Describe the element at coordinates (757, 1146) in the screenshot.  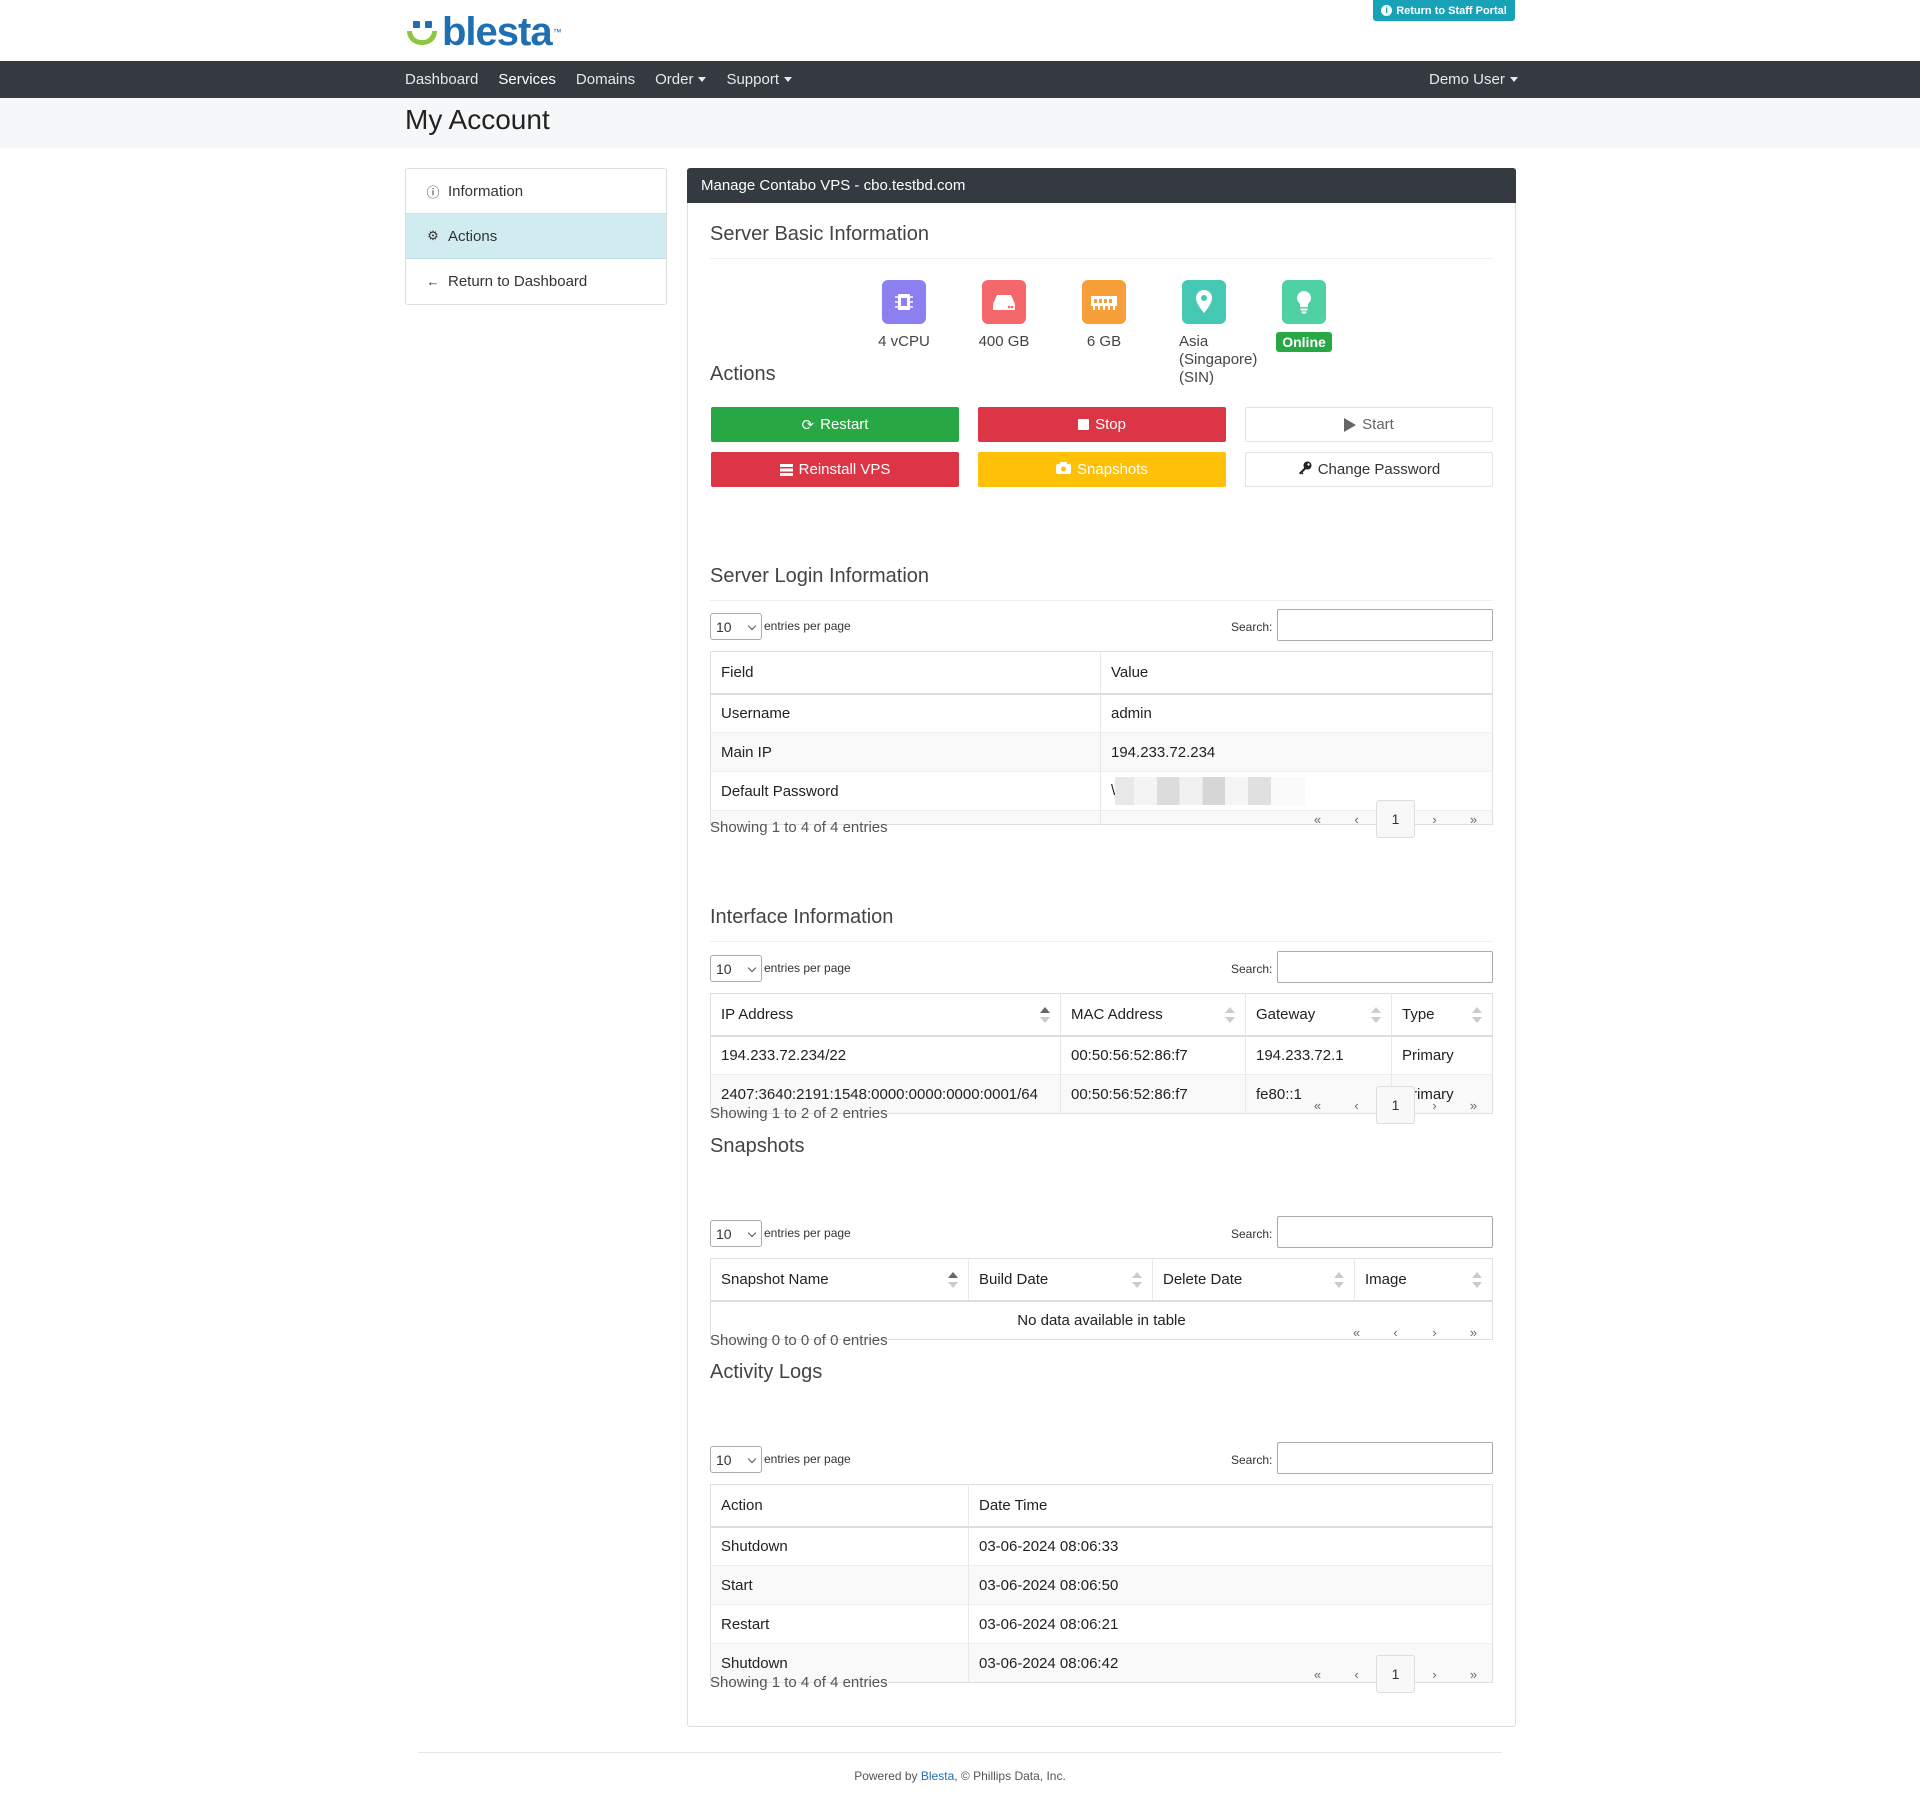
I see `snapshots-title: Snapshots` at that location.